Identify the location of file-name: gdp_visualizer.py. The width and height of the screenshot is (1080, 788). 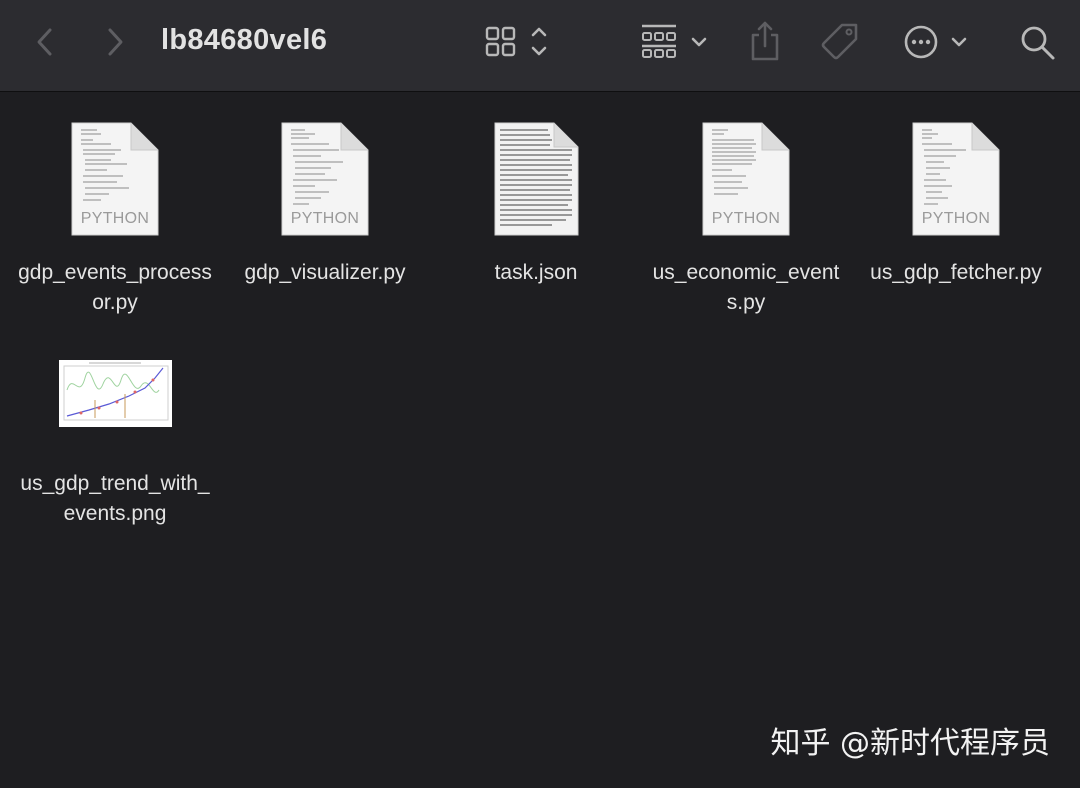
(325, 272).